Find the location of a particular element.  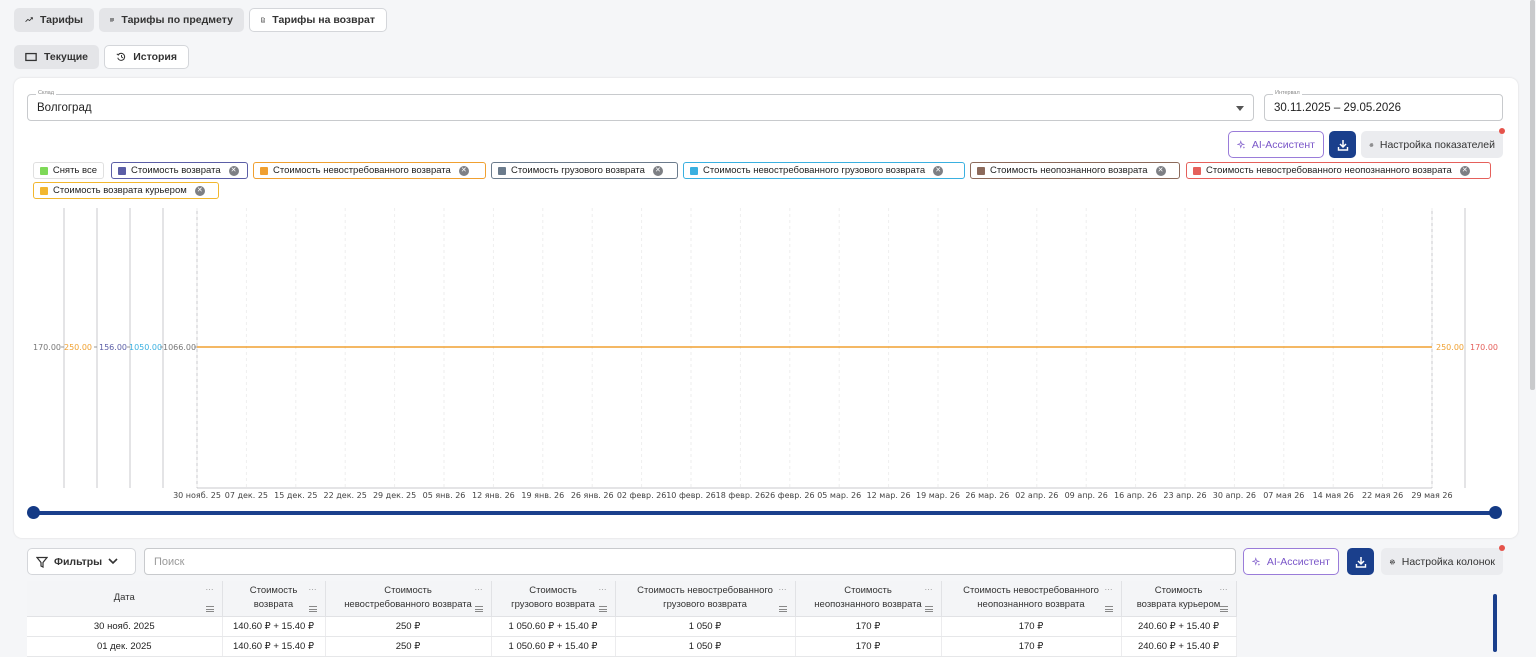

x-tick-label: 05 янв. 26 is located at coordinates (444, 495).